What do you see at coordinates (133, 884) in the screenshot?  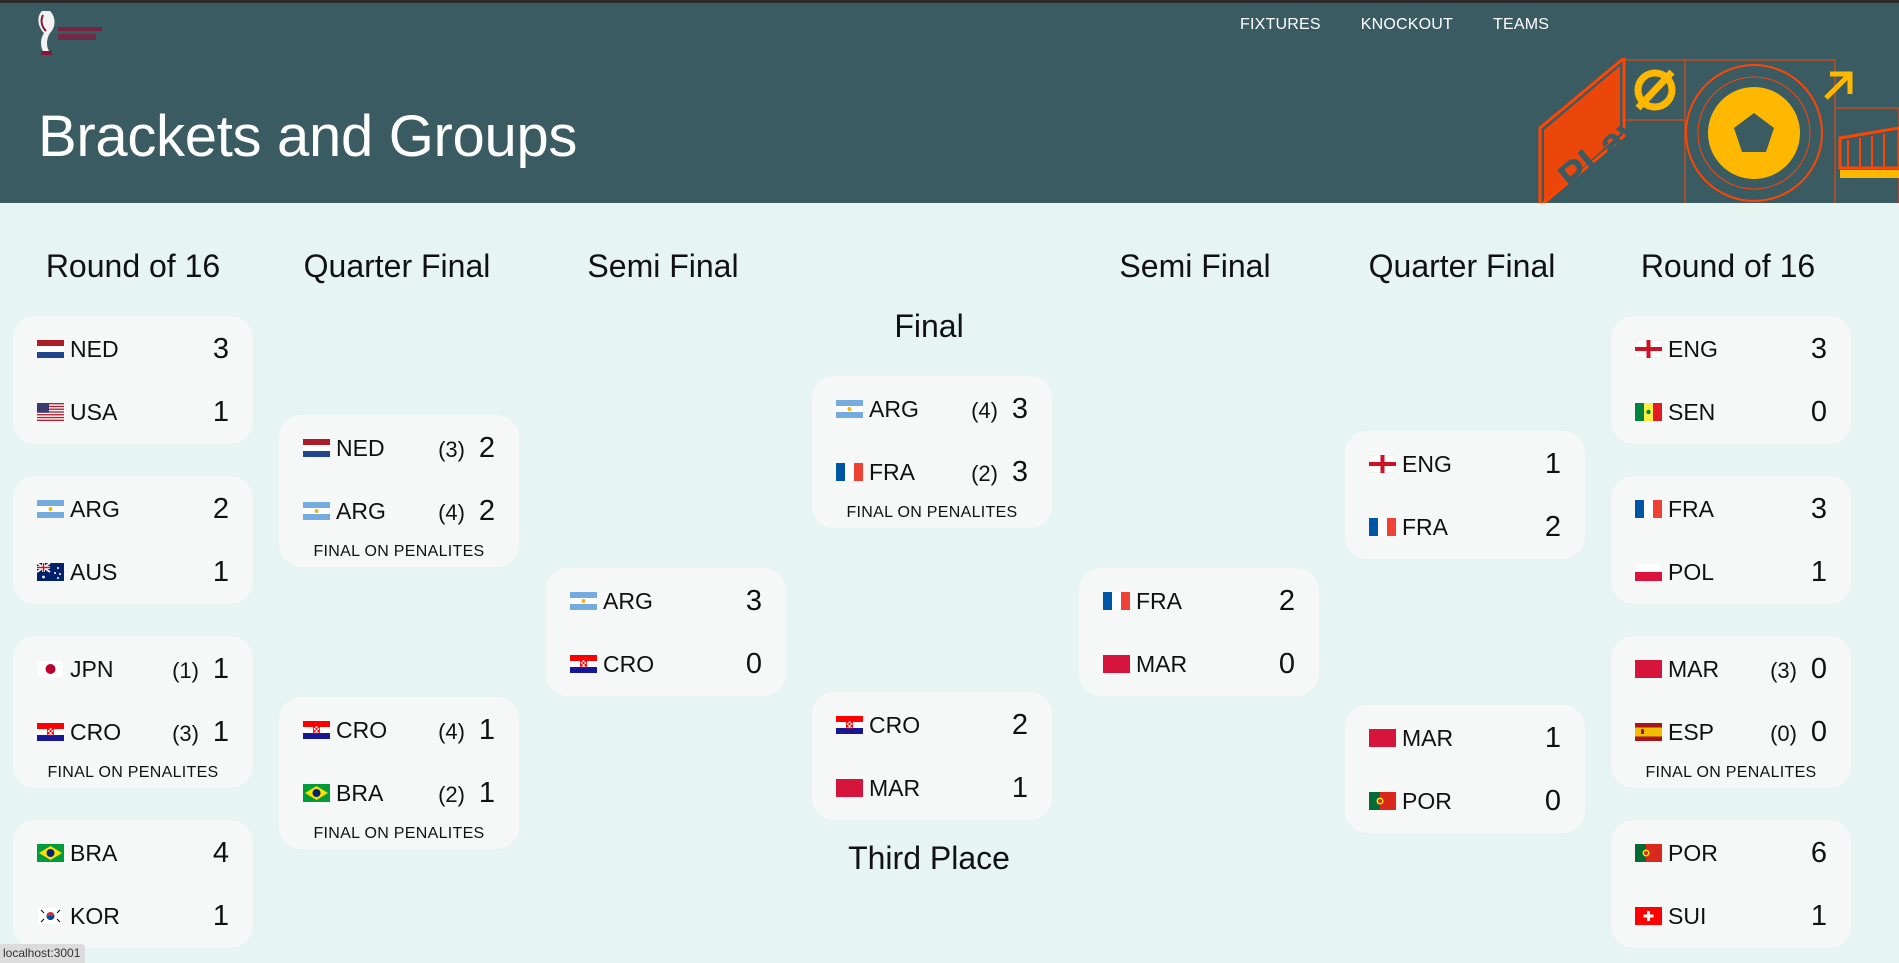 I see `match-card: BRA 4 KOR 1` at bounding box center [133, 884].